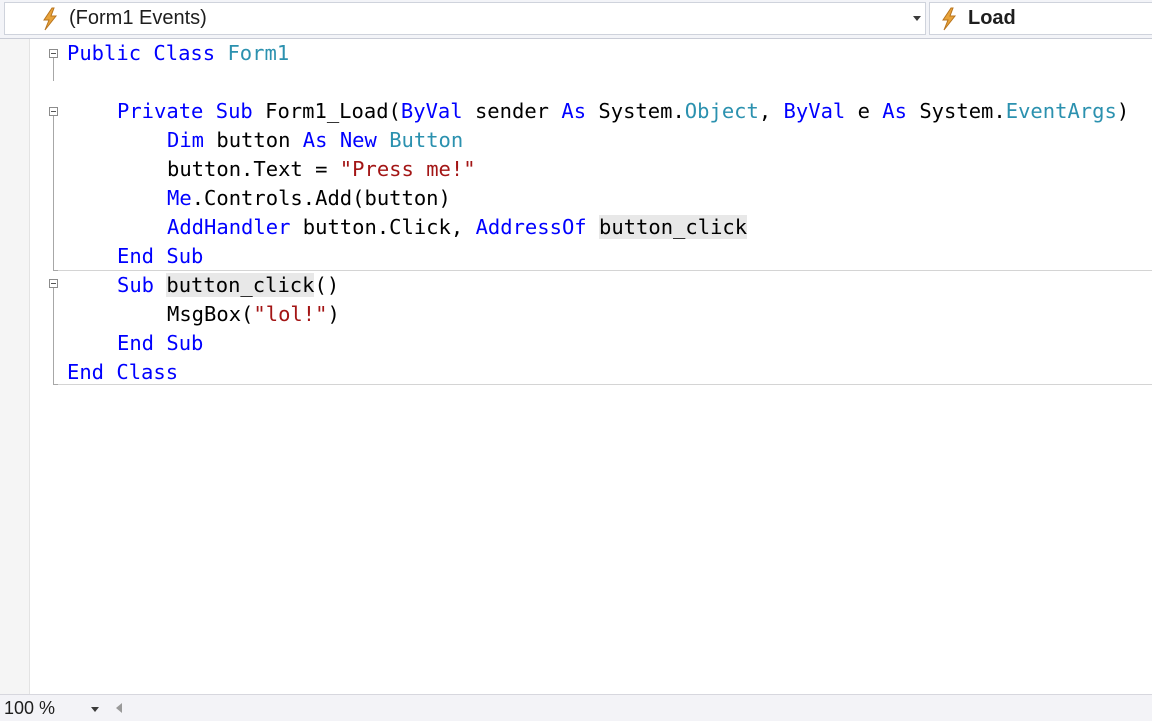 The height and width of the screenshot is (721, 1152). I want to click on collapse-form1-load-icon, so click(53, 111).